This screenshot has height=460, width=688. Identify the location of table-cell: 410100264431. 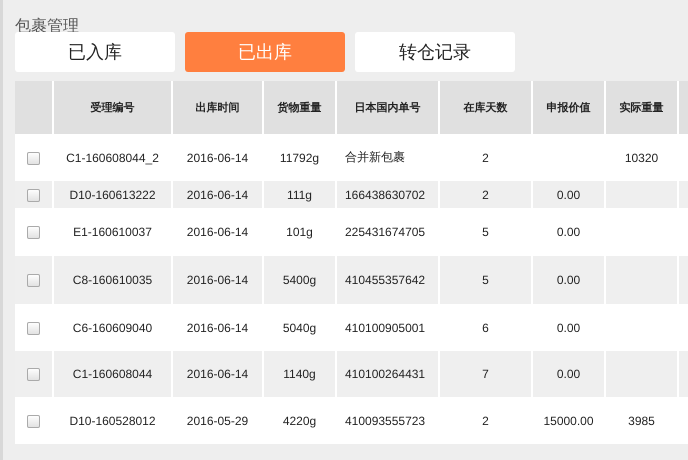
(387, 374).